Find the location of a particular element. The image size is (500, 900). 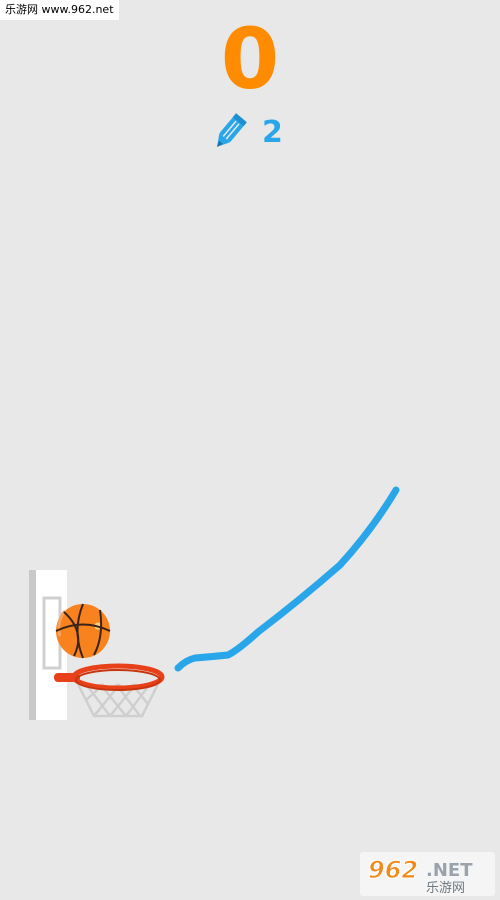

site-logo: 962 .NET 乐游网 is located at coordinates (427, 874).